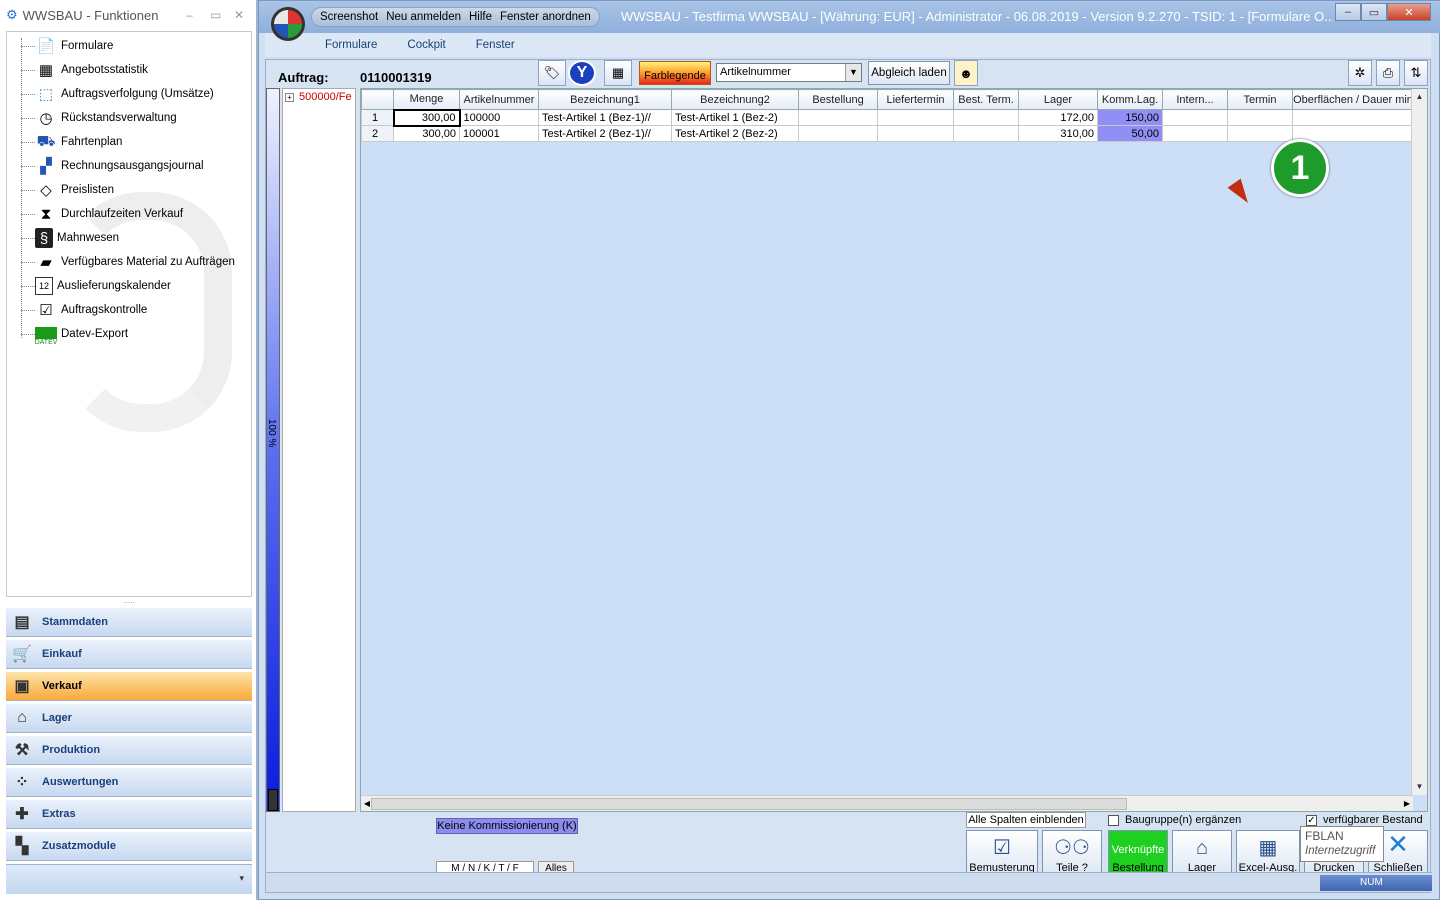 The width and height of the screenshot is (1440, 900). What do you see at coordinates (74, 334) in the screenshot?
I see `tree-item-datev-export: DATEV Datev-Export` at bounding box center [74, 334].